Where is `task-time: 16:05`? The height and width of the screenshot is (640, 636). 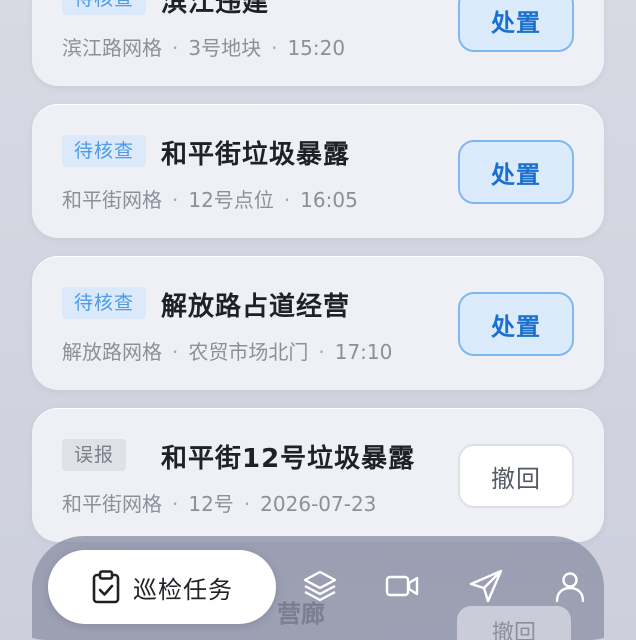
task-time: 16:05 is located at coordinates (329, 200).